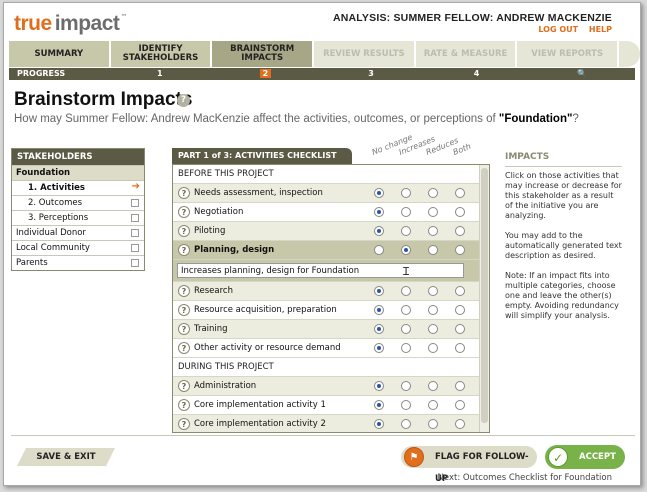  I want to click on checklist-row: ? Resource acquisition, preparation, so click(331, 310).